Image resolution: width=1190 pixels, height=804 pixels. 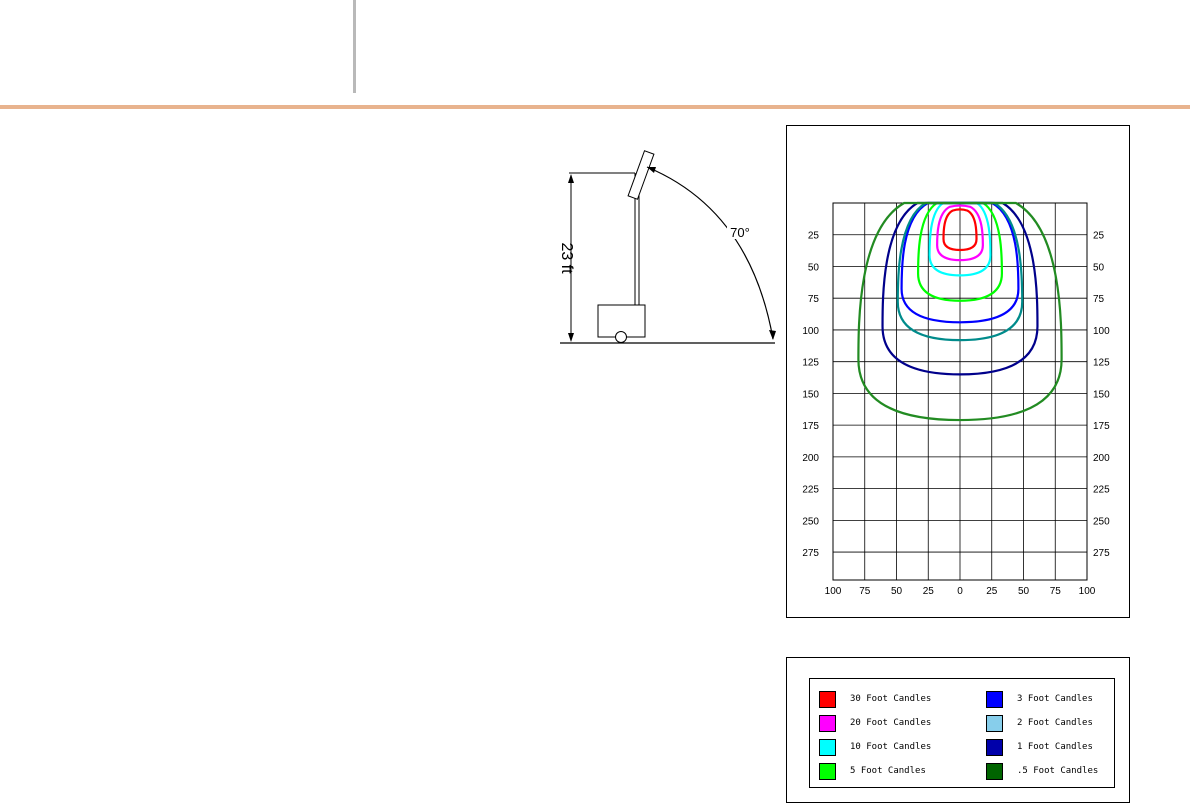 I want to click on y-tick-label-left: 25, so click(x=814, y=236).